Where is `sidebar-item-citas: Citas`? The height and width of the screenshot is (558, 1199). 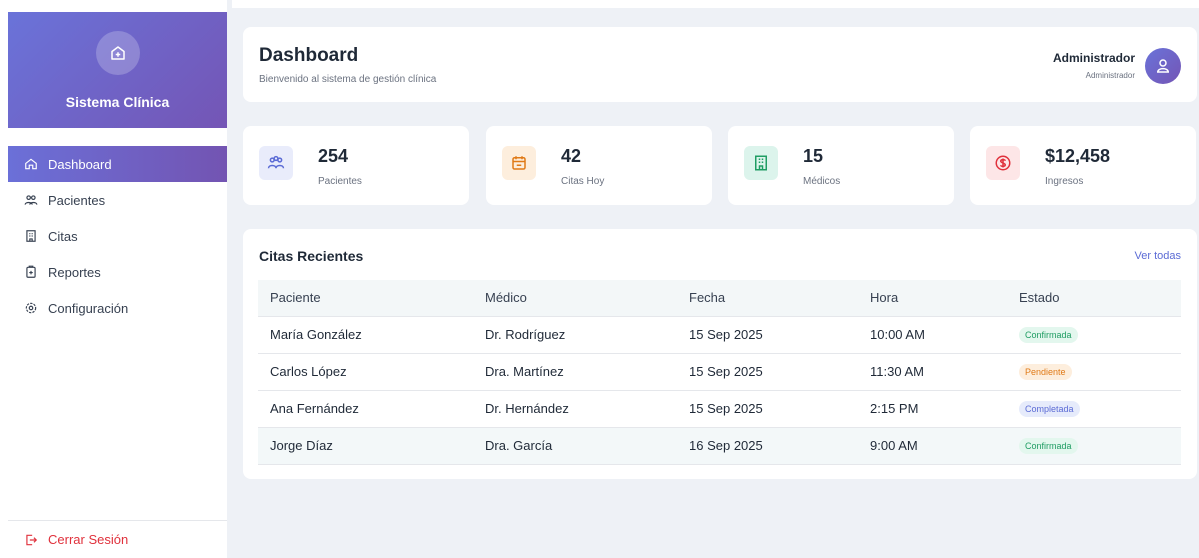 sidebar-item-citas: Citas is located at coordinates (113, 236).